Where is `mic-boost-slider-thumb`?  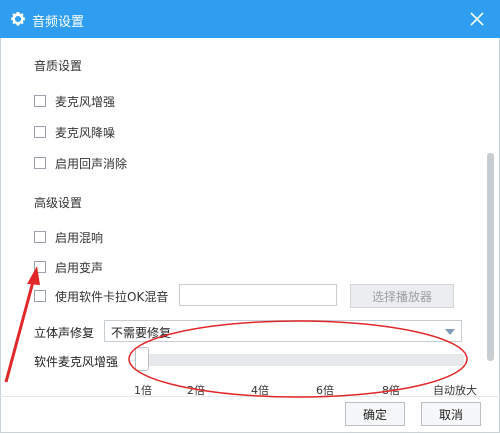
mic-boost-slider-thumb is located at coordinates (142, 359).